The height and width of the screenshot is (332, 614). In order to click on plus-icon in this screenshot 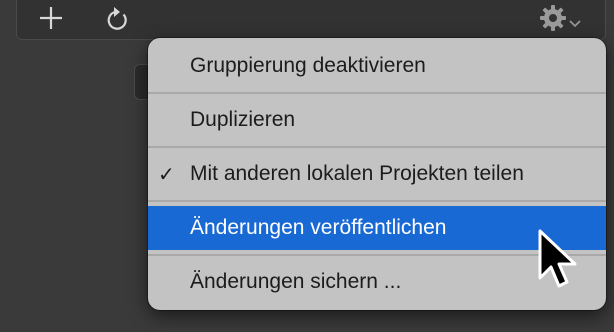, I will do `click(51, 18)`.